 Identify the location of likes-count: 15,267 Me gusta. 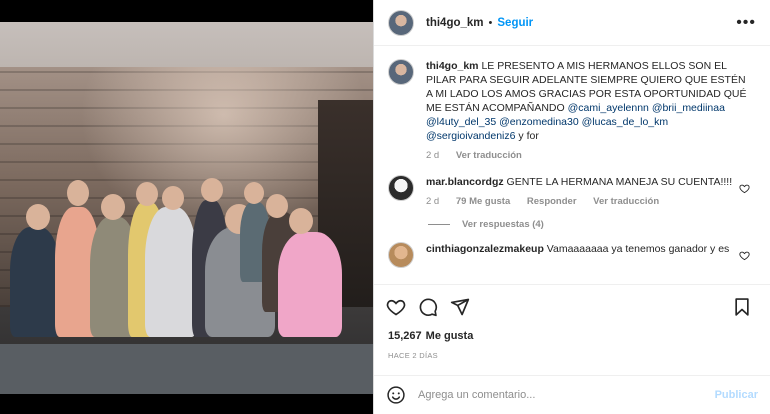
(430, 336).